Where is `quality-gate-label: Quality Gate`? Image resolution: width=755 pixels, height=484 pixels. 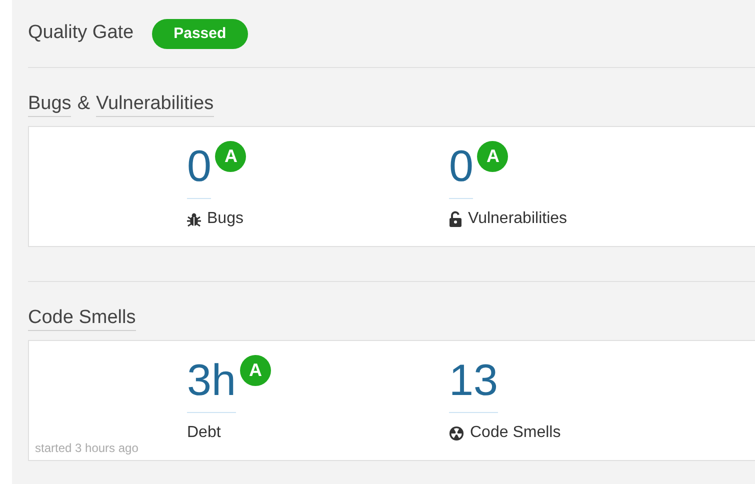
quality-gate-label: Quality Gate is located at coordinates (81, 33).